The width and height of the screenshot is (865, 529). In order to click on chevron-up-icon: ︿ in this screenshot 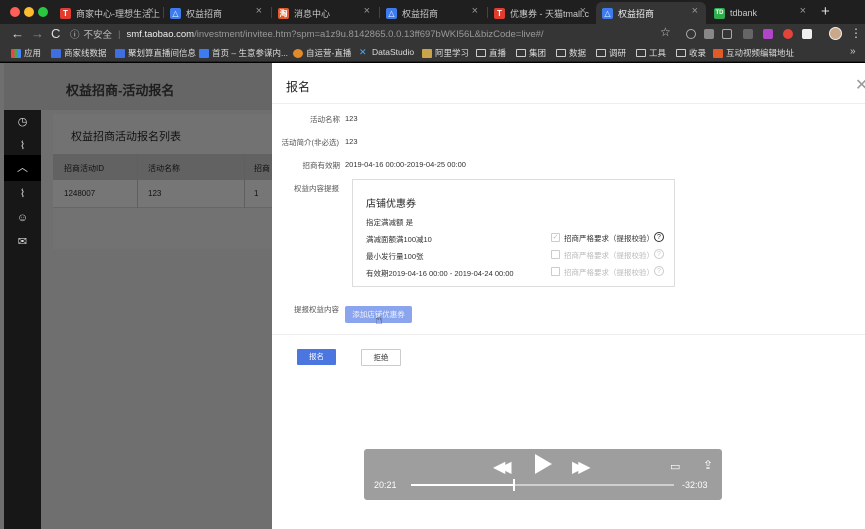, I will do `click(22, 168)`.